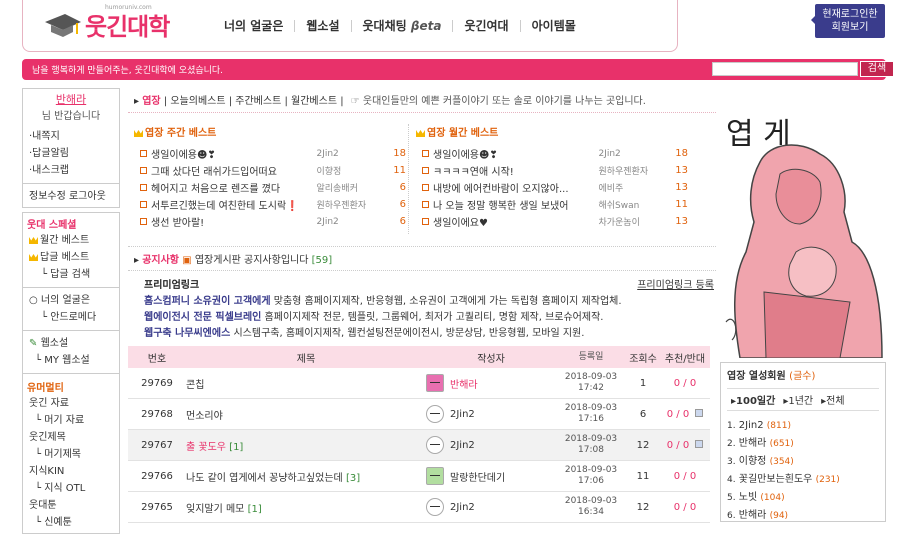 The width and height of the screenshot is (918, 538). I want to click on tab-100days: ▸100일간, so click(753, 399).